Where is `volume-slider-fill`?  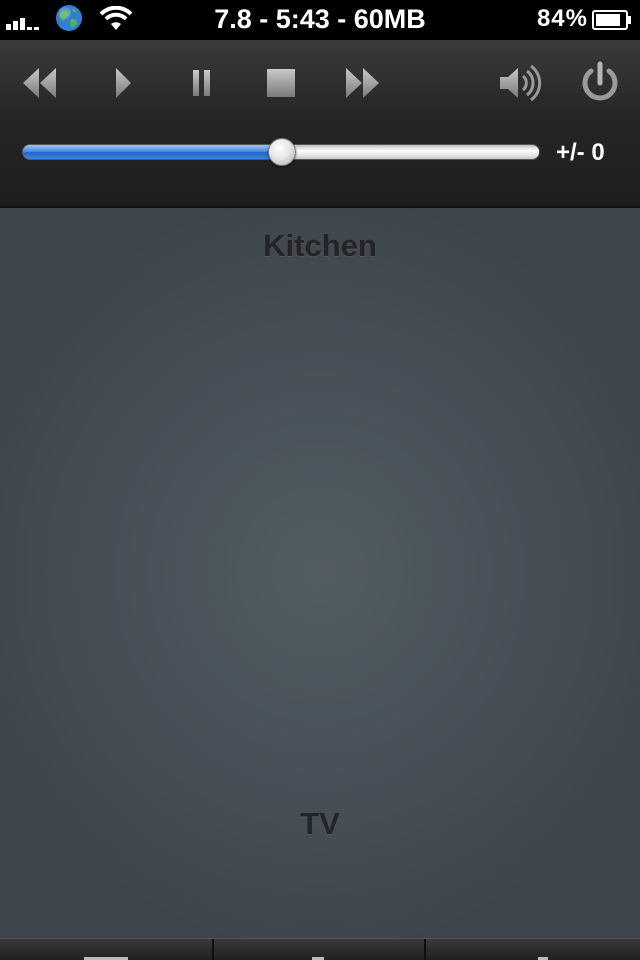 volume-slider-fill is located at coordinates (152, 152).